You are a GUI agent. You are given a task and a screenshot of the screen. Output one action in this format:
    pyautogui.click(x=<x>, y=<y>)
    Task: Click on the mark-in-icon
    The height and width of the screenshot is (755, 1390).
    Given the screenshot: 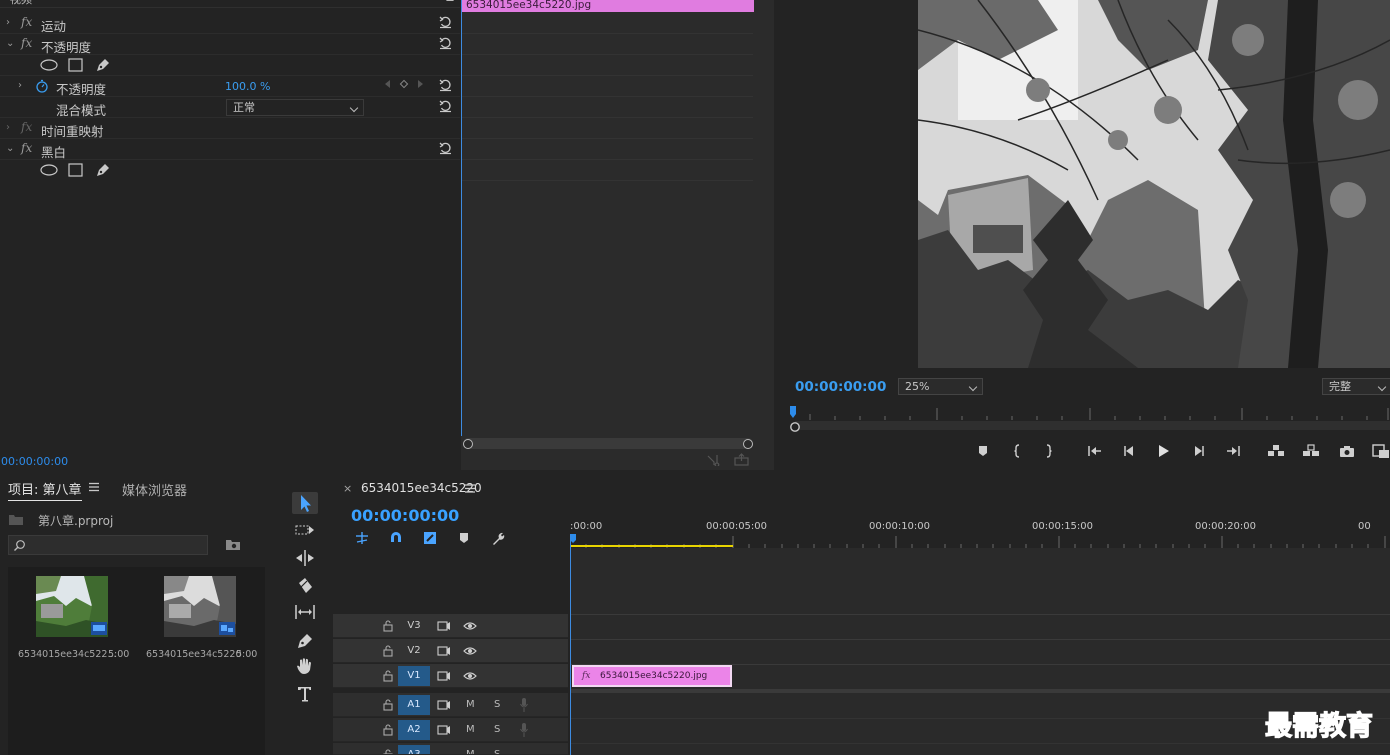 What is the action you would take?
    pyautogui.click(x=1017, y=451)
    